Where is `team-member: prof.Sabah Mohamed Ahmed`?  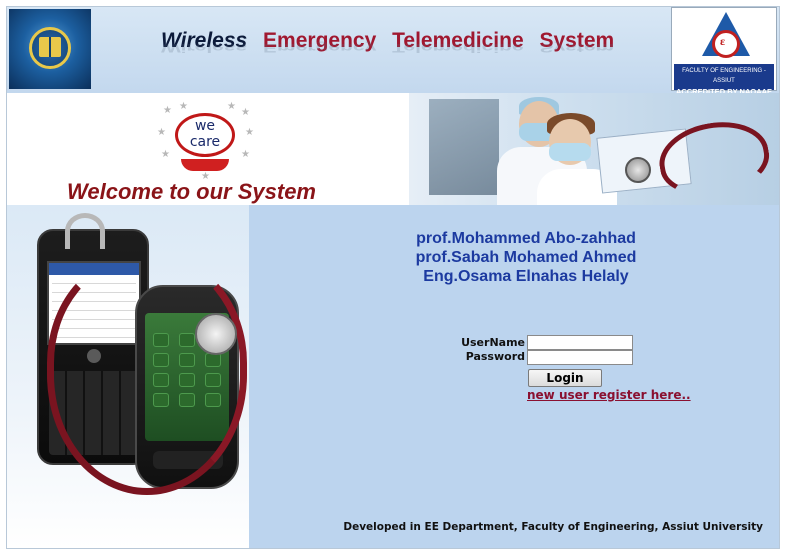
team-member: prof.Sabah Mohamed Ahmed is located at coordinates (526, 257).